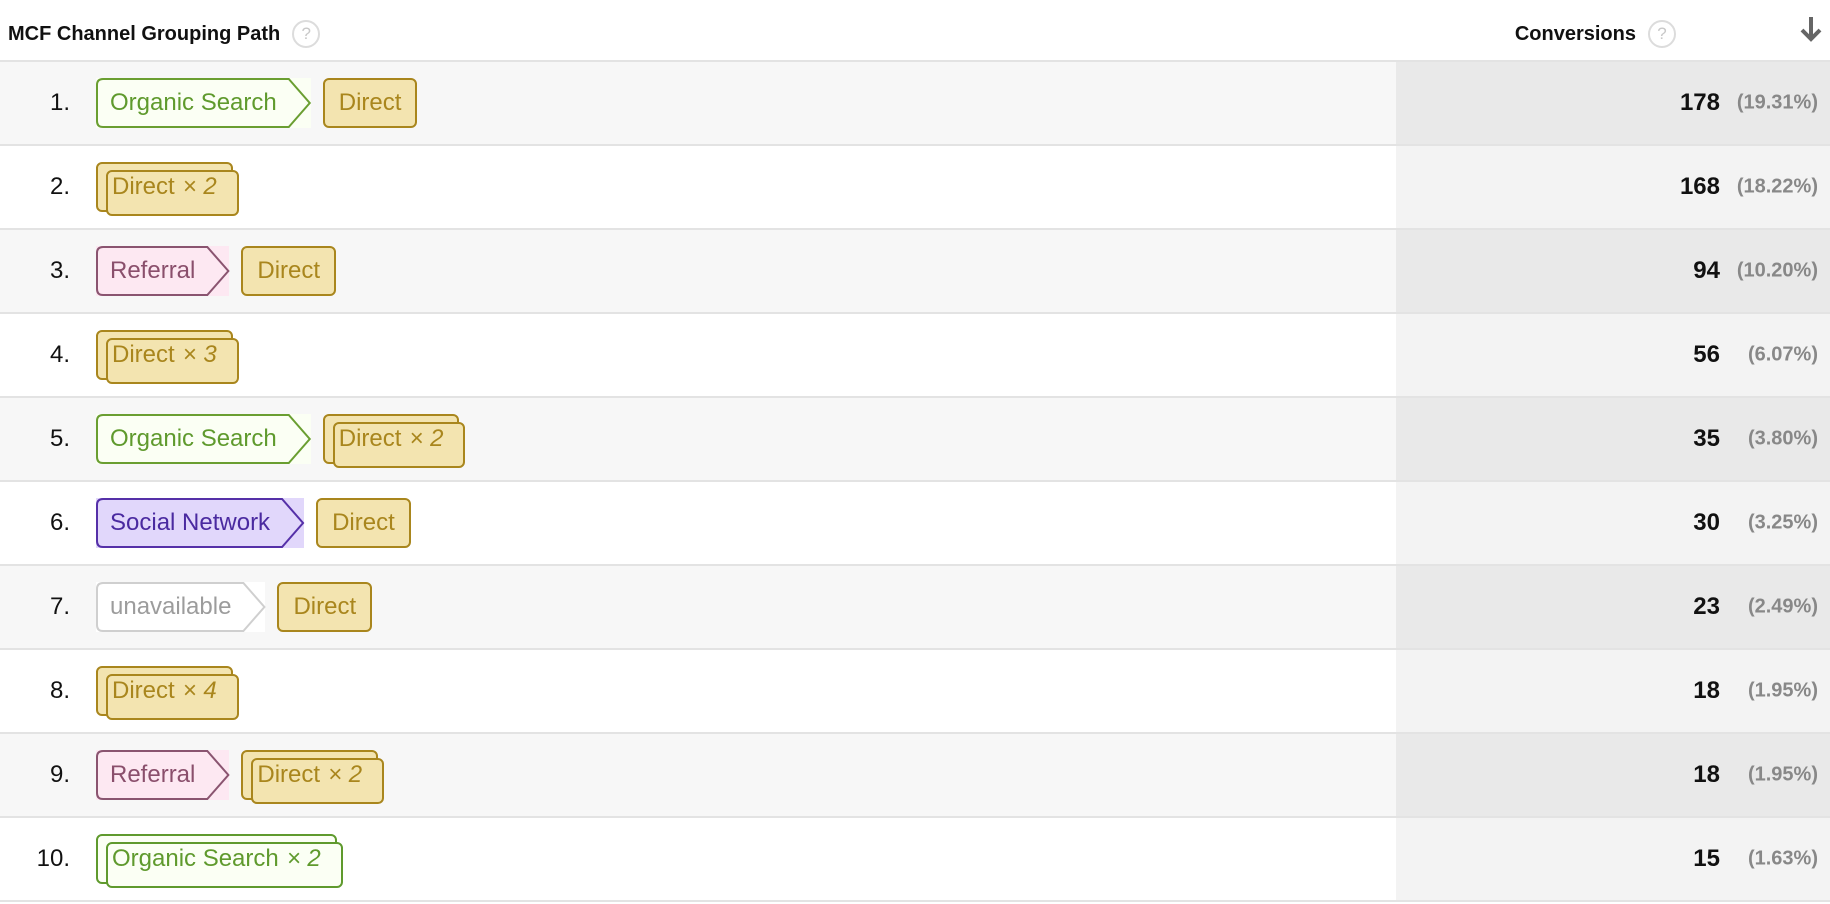 The height and width of the screenshot is (904, 1830). Describe the element at coordinates (1782, 522) in the screenshot. I see `conversions-percent: (3.25%)` at that location.